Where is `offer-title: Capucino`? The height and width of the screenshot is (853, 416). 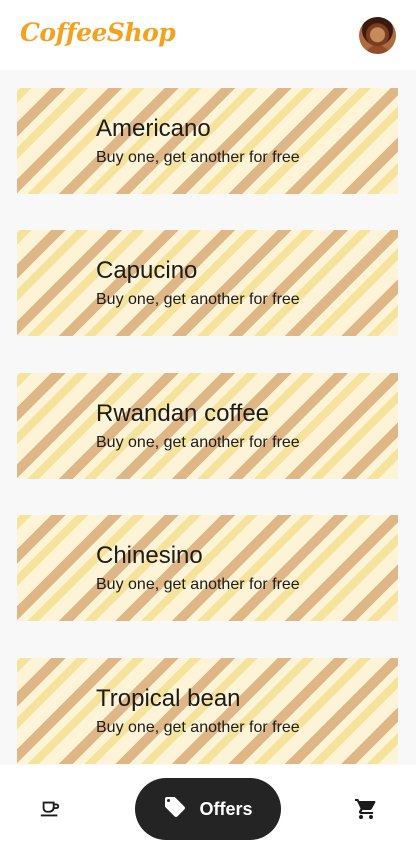
offer-title: Capucino is located at coordinates (147, 270).